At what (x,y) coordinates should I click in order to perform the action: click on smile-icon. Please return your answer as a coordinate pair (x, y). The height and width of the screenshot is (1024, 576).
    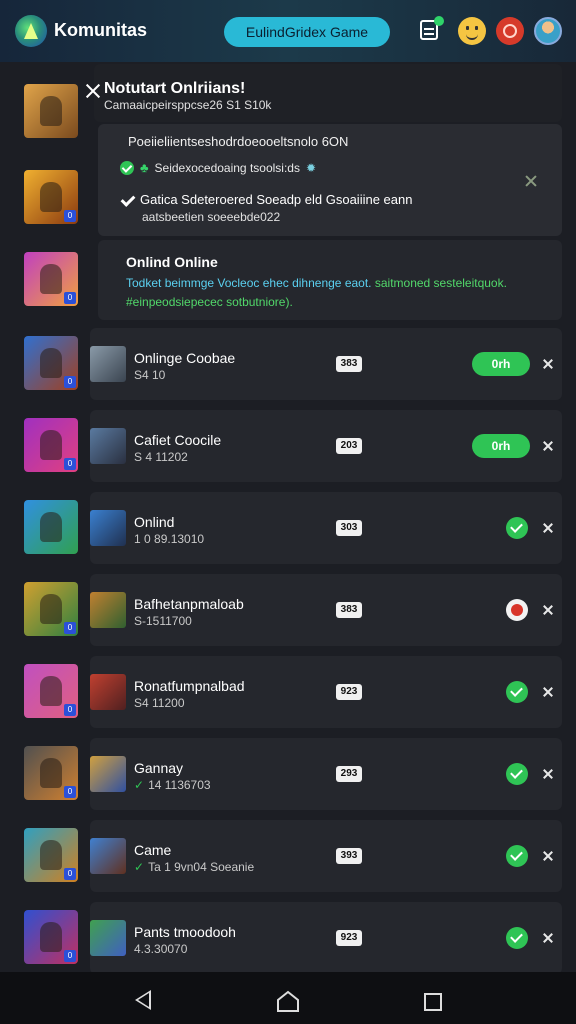
    Looking at the image, I should click on (472, 31).